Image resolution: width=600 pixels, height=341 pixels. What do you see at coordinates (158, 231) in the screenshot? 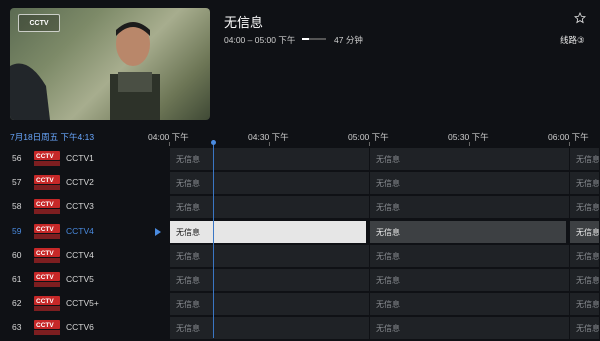
I see `play-arrow-icon` at bounding box center [158, 231].